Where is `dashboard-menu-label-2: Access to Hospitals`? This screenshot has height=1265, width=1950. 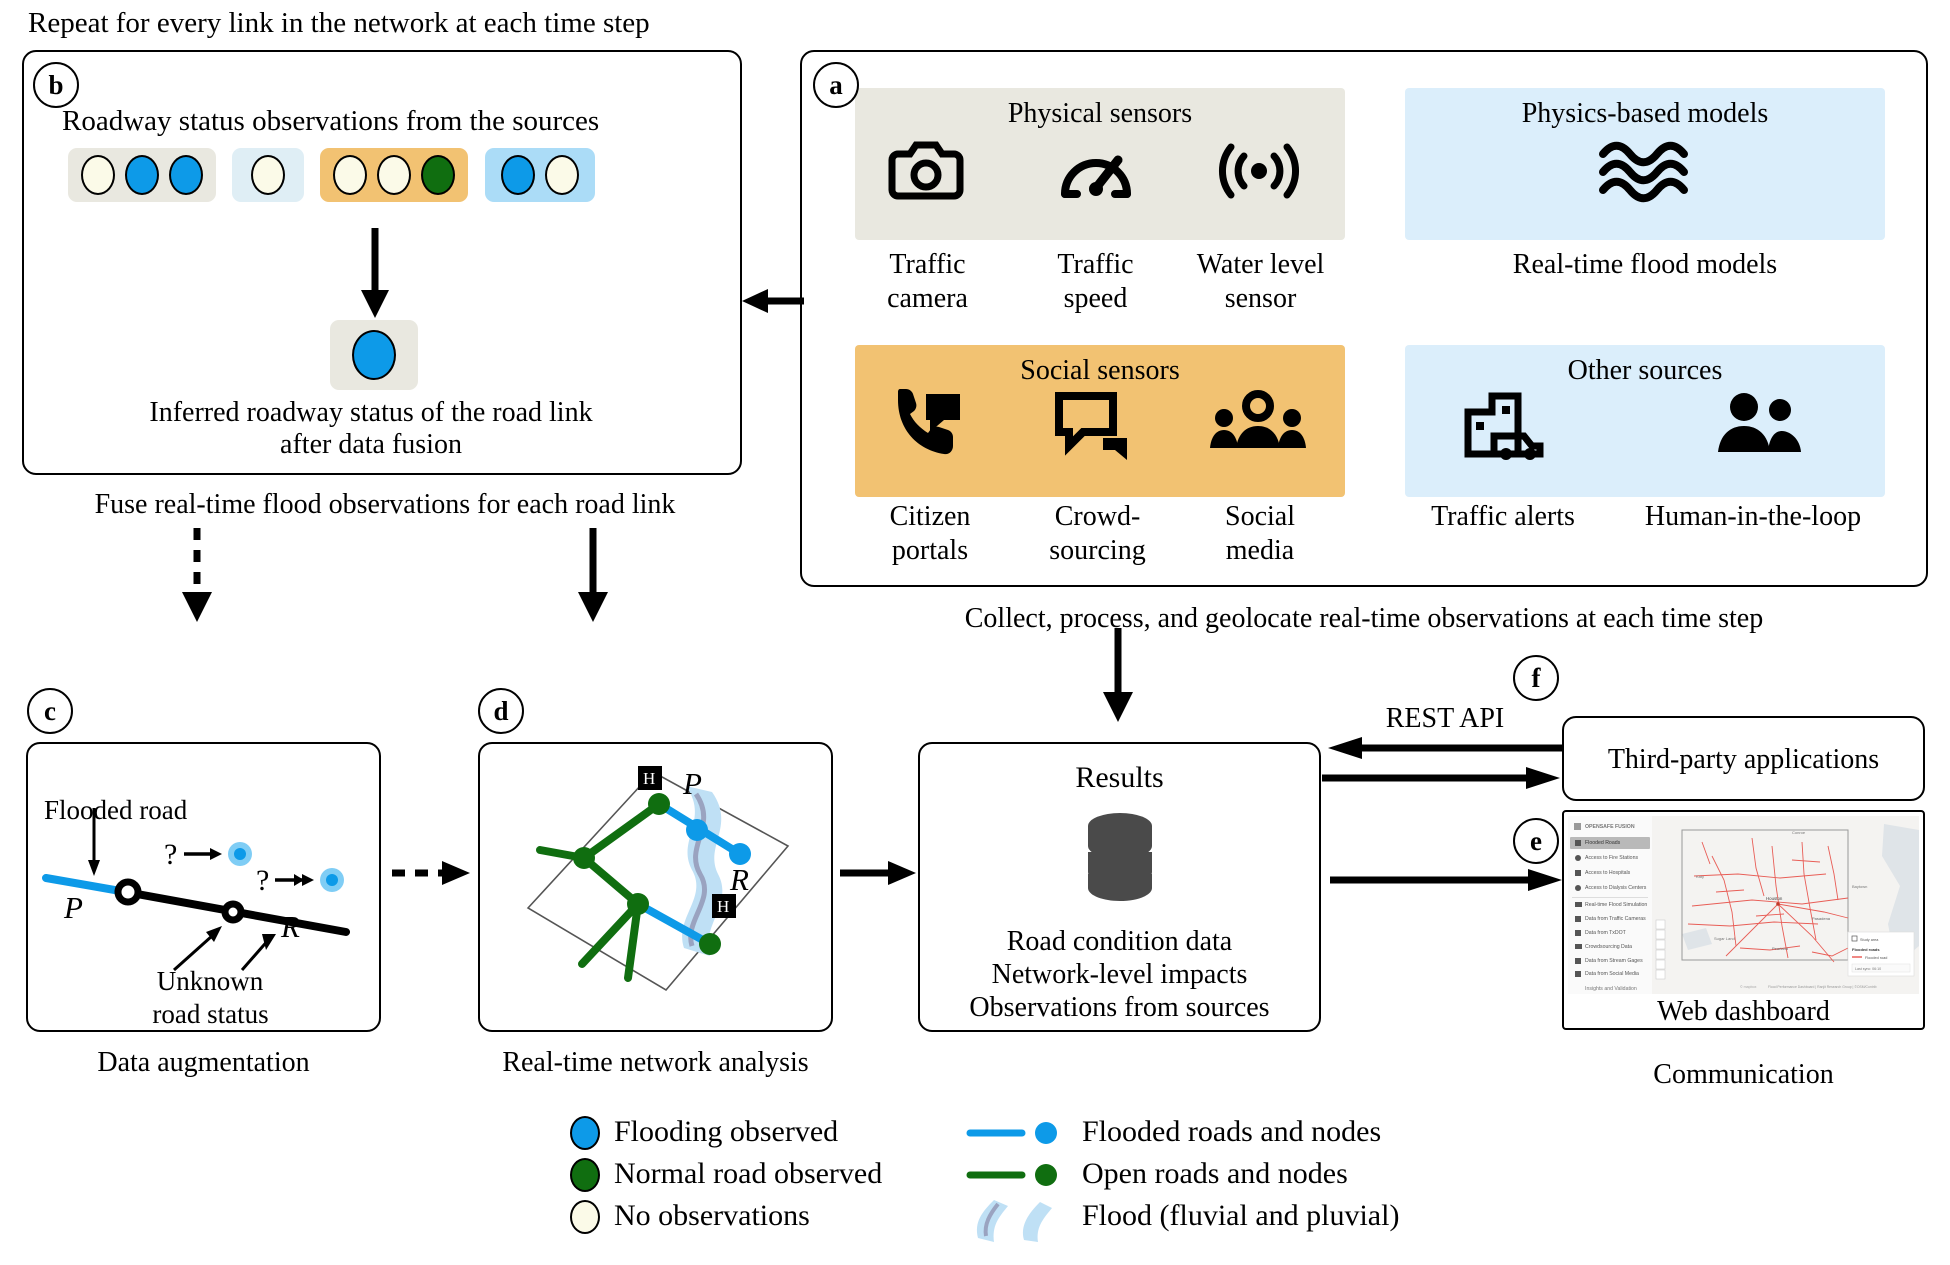
dashboard-menu-label-2: Access to Hospitals is located at coordinates (1607, 873).